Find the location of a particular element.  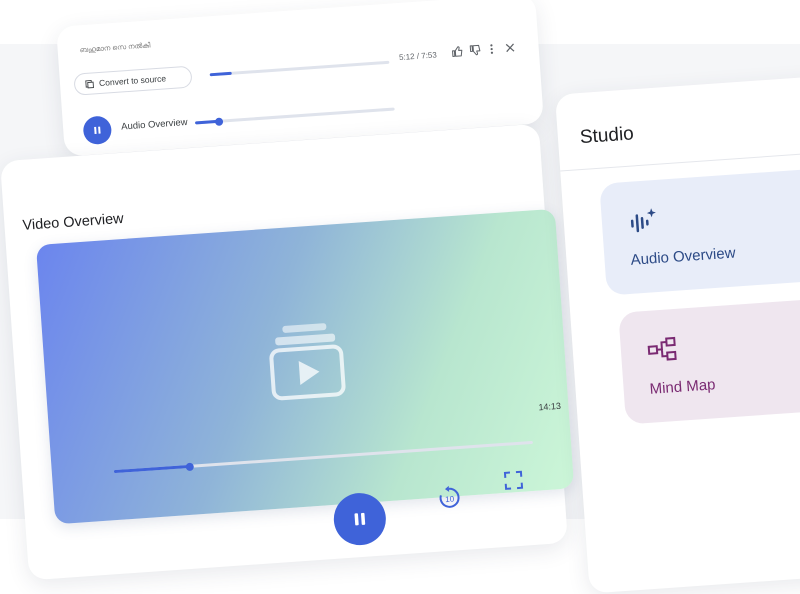

video-stack-icon is located at coordinates (307, 362).